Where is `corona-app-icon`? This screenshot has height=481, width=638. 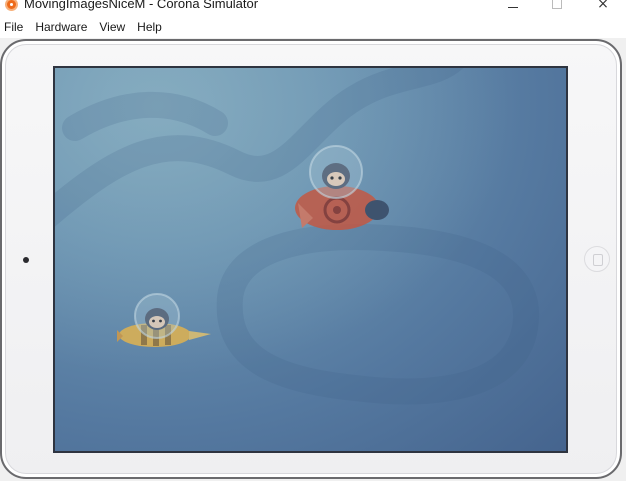 corona-app-icon is located at coordinates (11, 5).